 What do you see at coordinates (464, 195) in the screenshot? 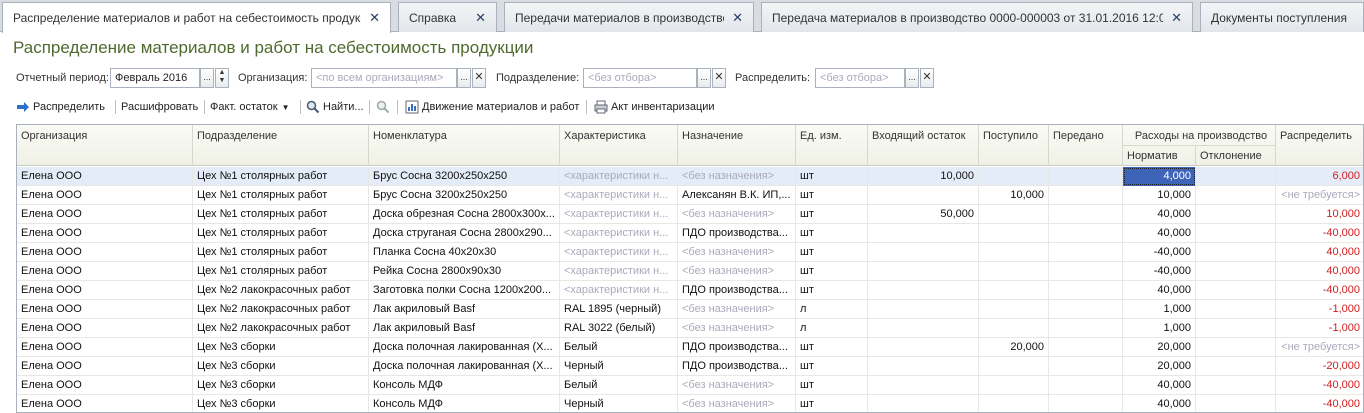
I see `cell-item: Брус Сосна 3200х250х250` at bounding box center [464, 195].